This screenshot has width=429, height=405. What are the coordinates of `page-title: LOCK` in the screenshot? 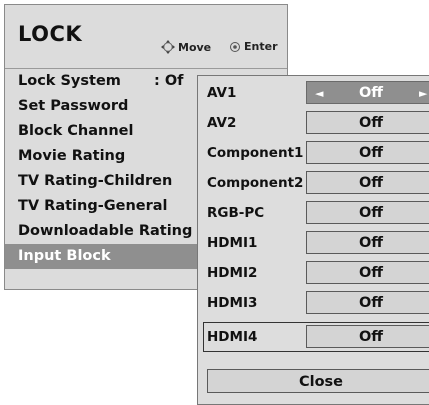 It's located at (50, 34).